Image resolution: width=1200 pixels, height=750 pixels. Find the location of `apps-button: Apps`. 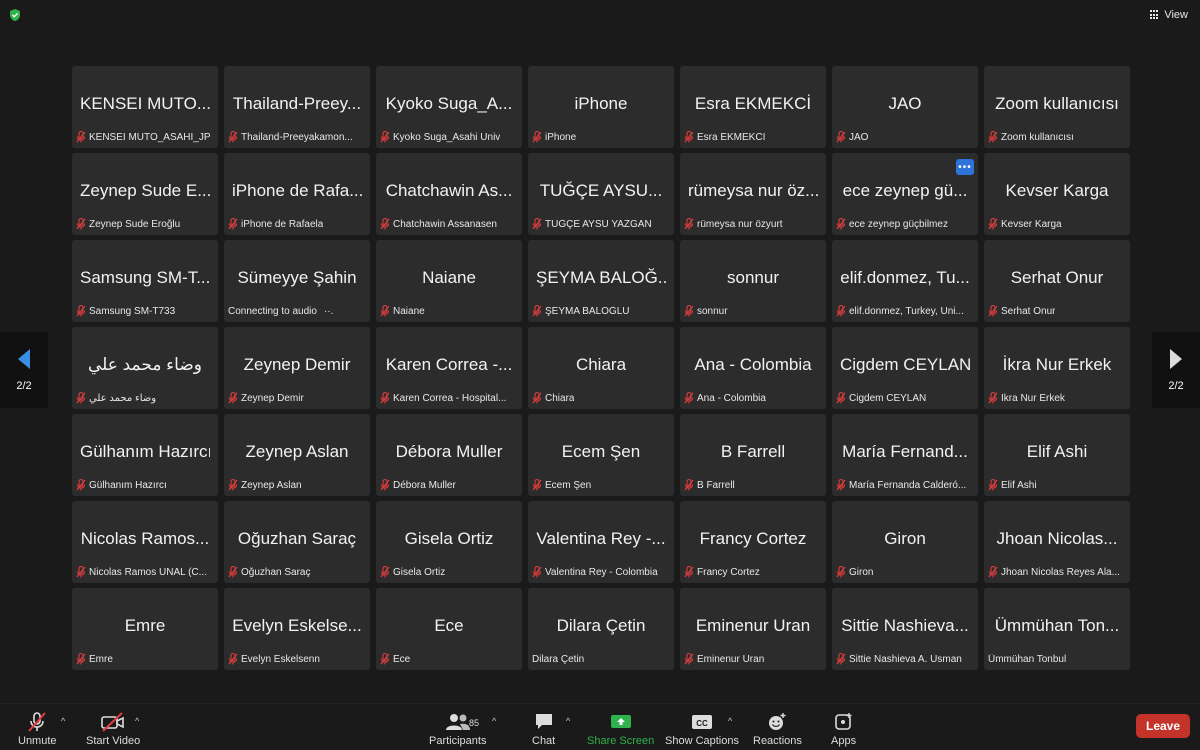

apps-button: Apps is located at coordinates (843, 729).